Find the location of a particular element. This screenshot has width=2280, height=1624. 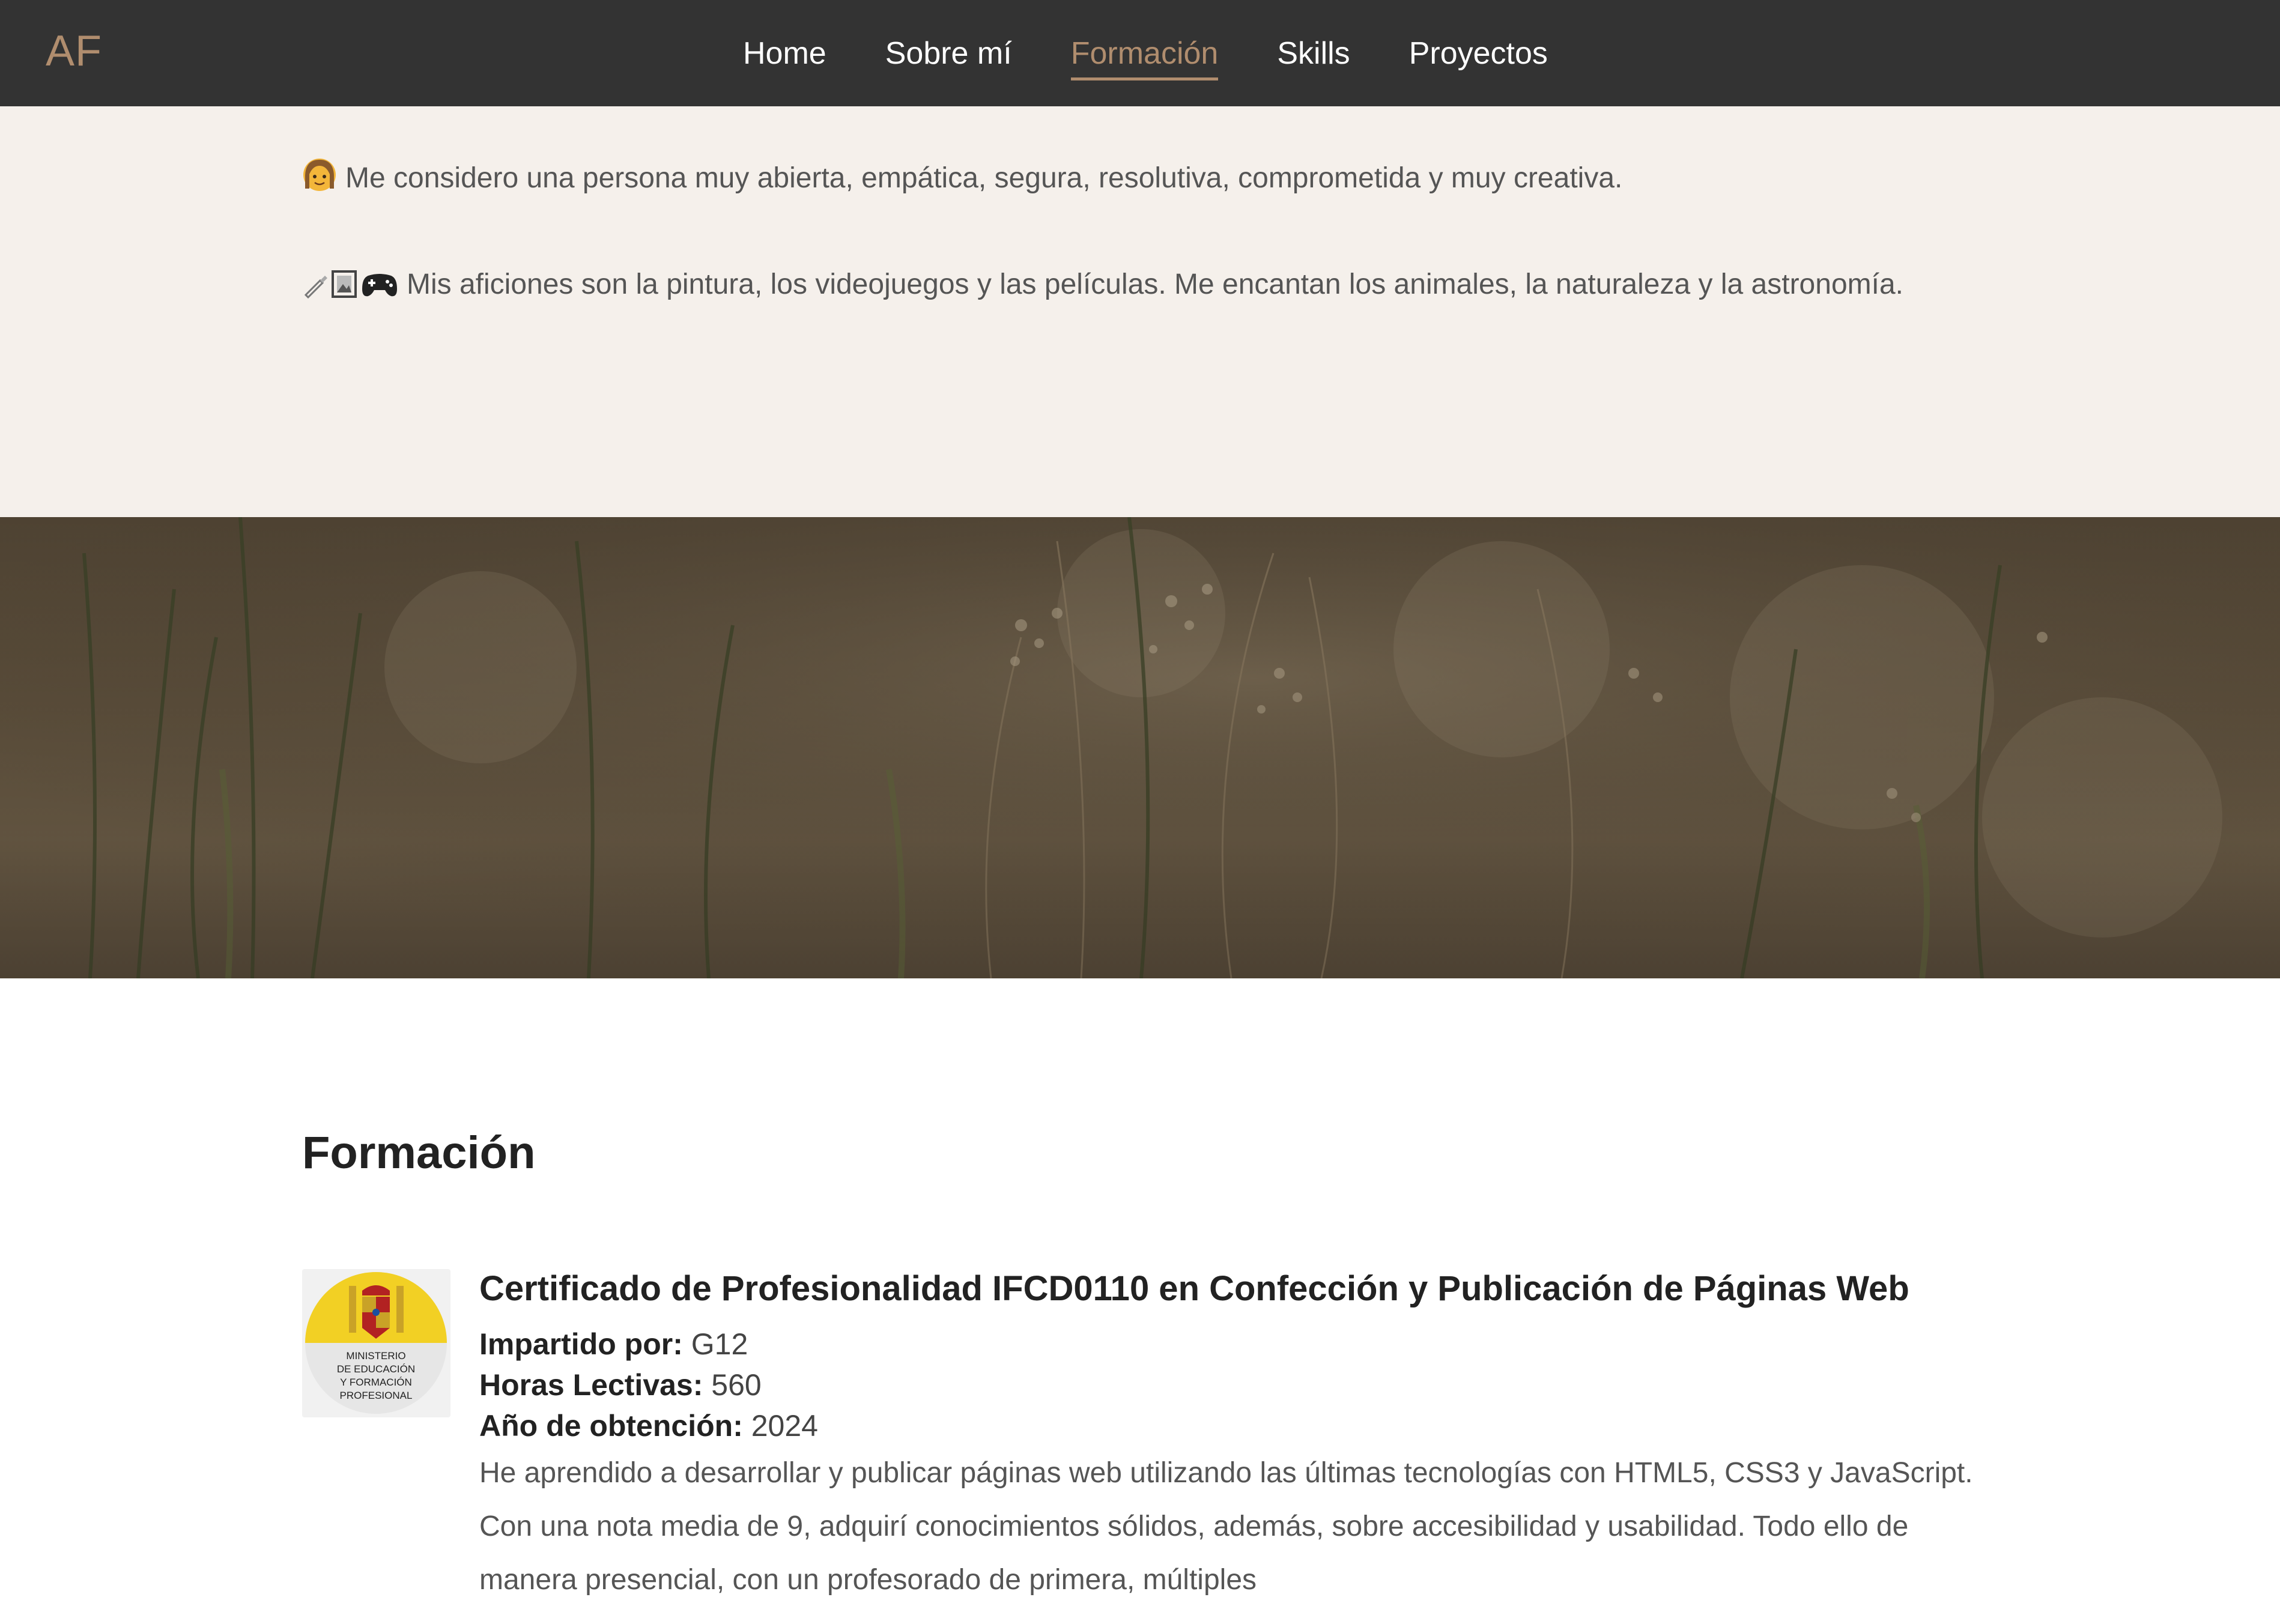

anio-value: 2024 is located at coordinates (784, 1426).